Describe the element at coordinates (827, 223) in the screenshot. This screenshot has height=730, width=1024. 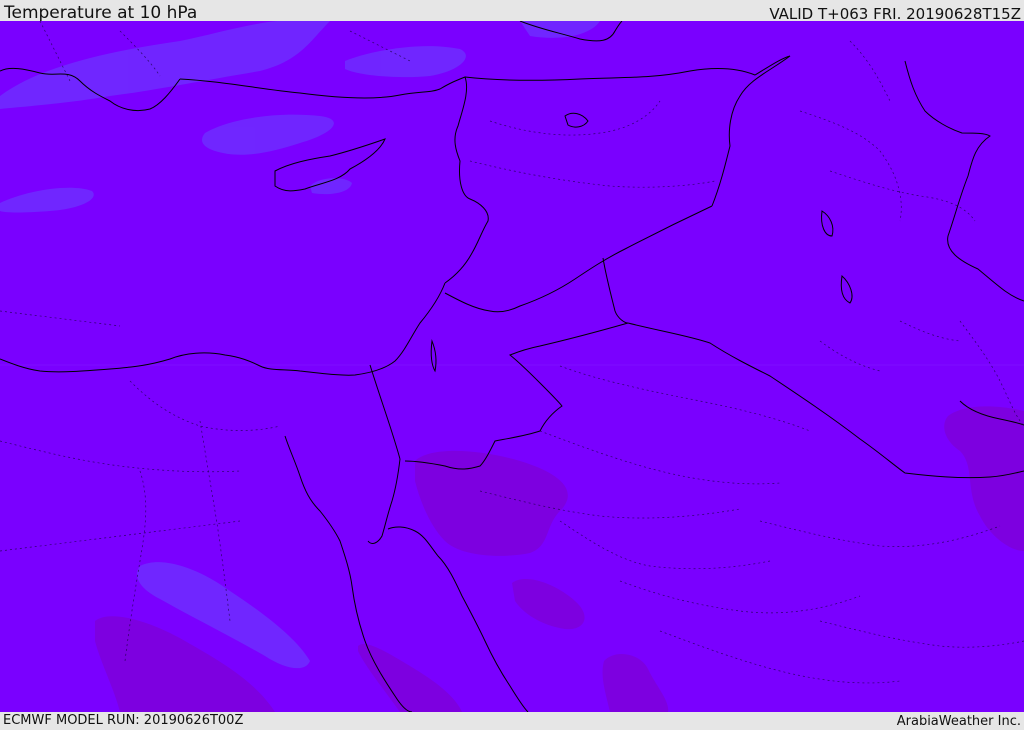
I see `lake-tharthar` at that location.